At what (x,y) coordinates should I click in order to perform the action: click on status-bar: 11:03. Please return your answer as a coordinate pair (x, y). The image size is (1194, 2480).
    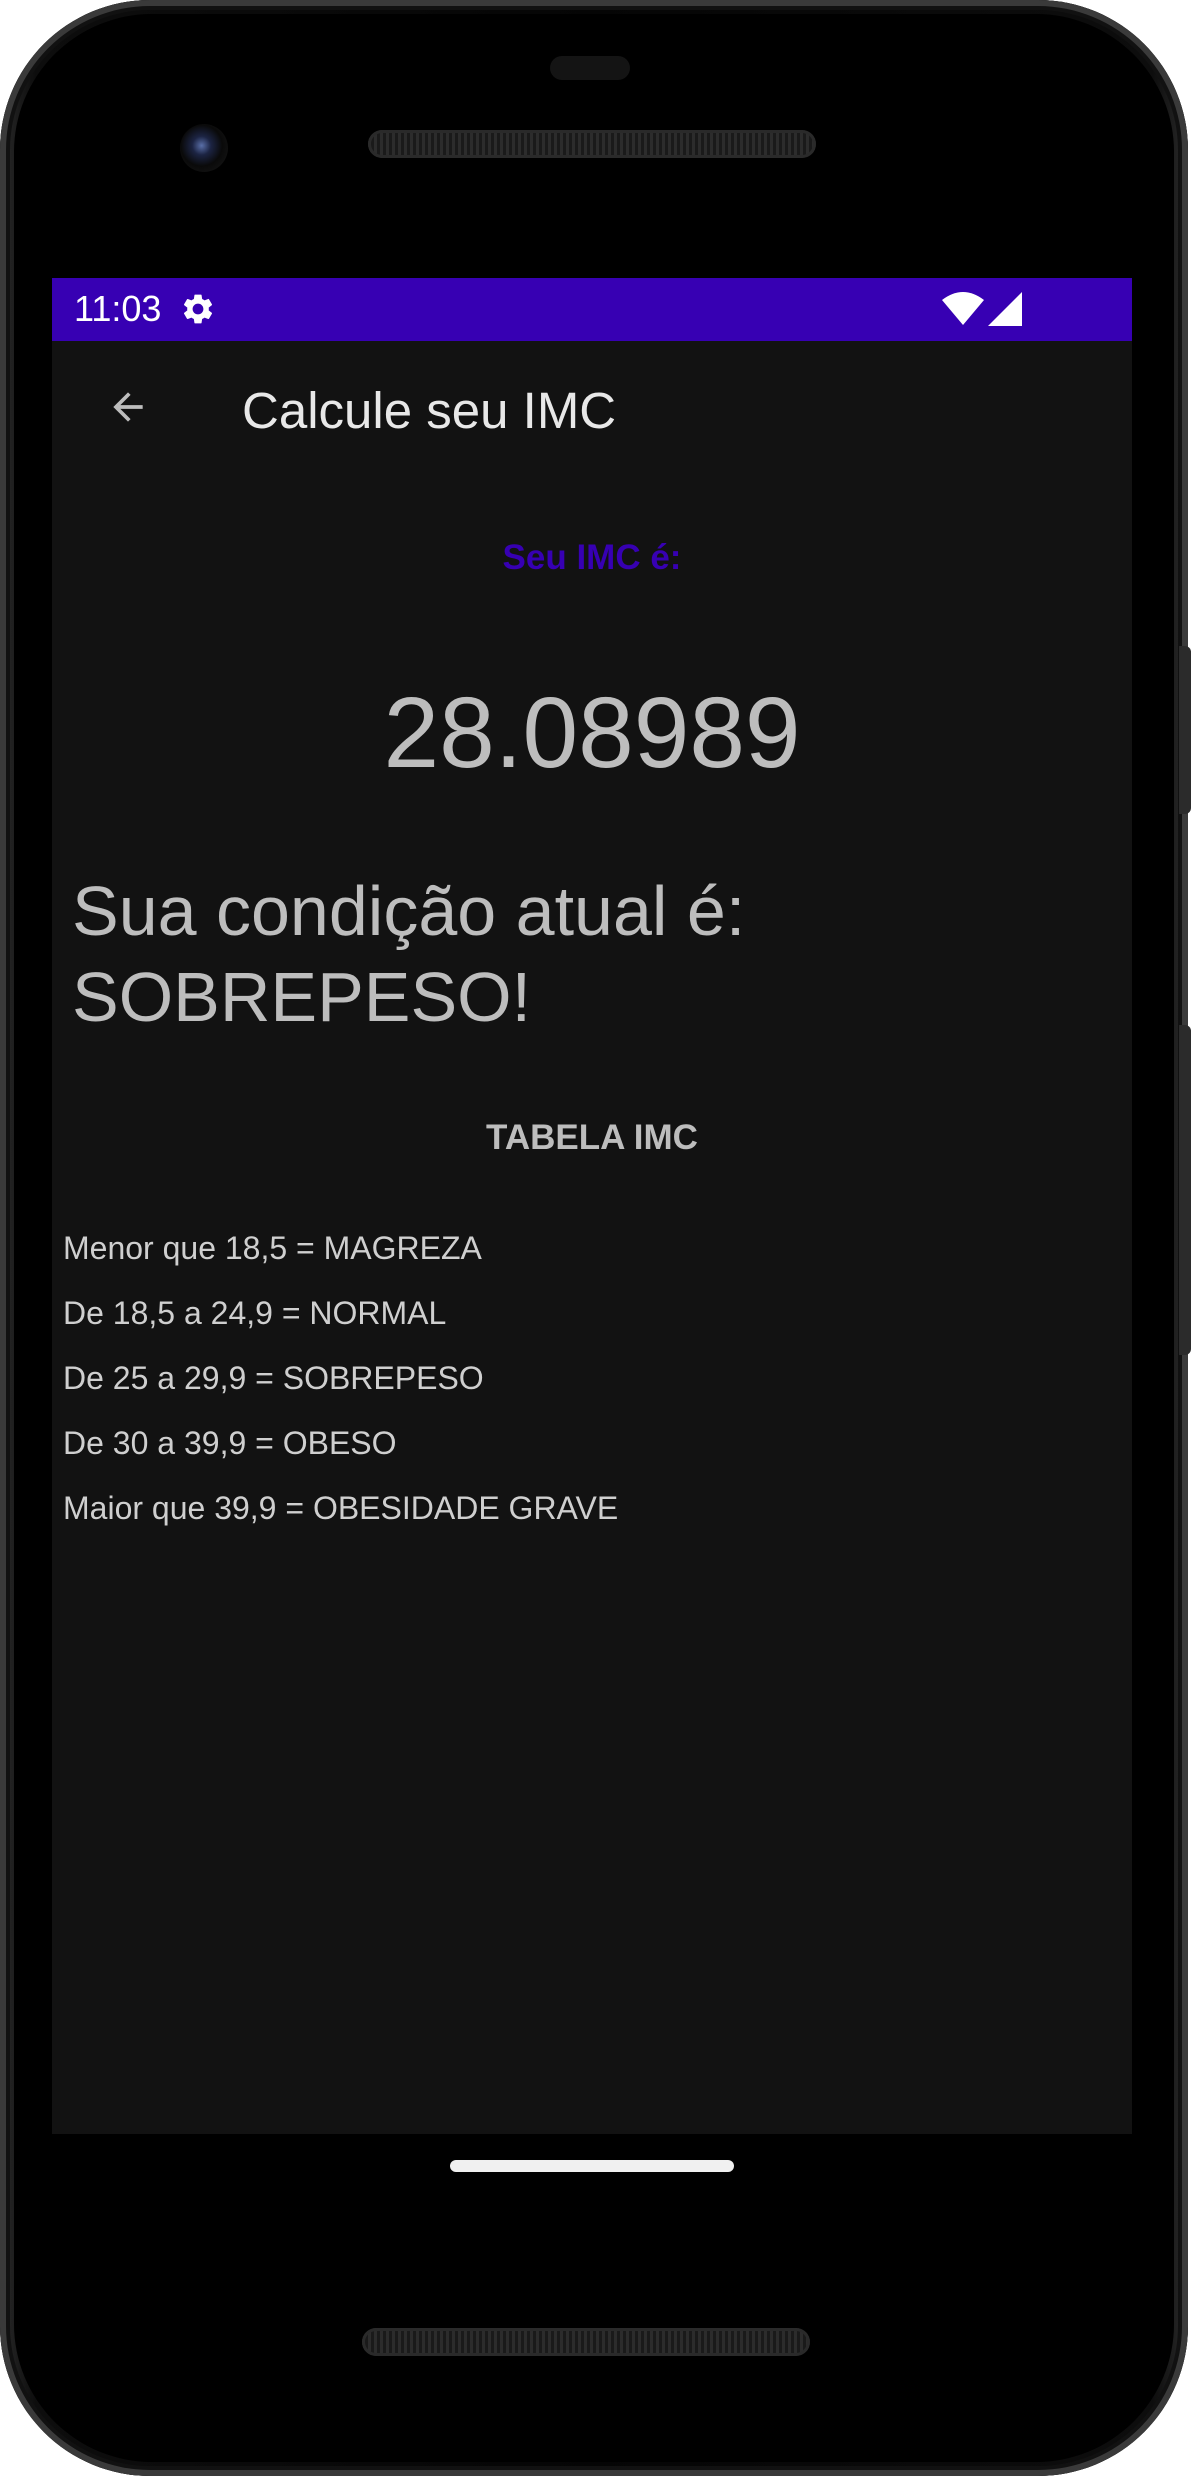
    Looking at the image, I should click on (592, 309).